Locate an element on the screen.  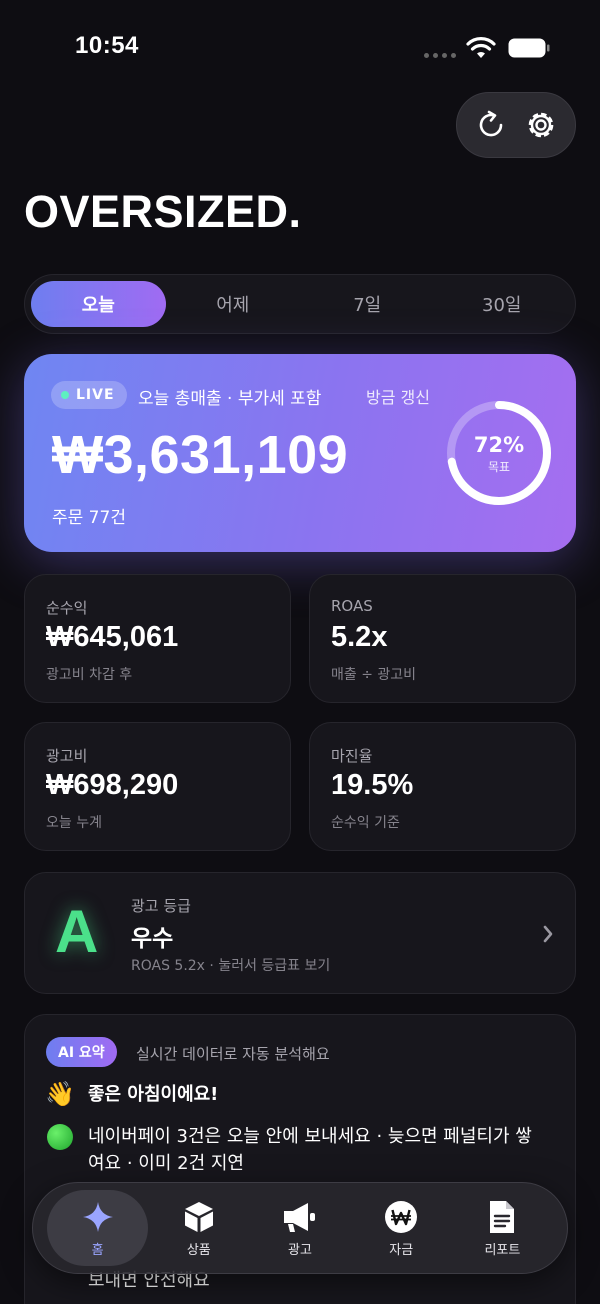
grade-letter: A is located at coordinates (77, 931).